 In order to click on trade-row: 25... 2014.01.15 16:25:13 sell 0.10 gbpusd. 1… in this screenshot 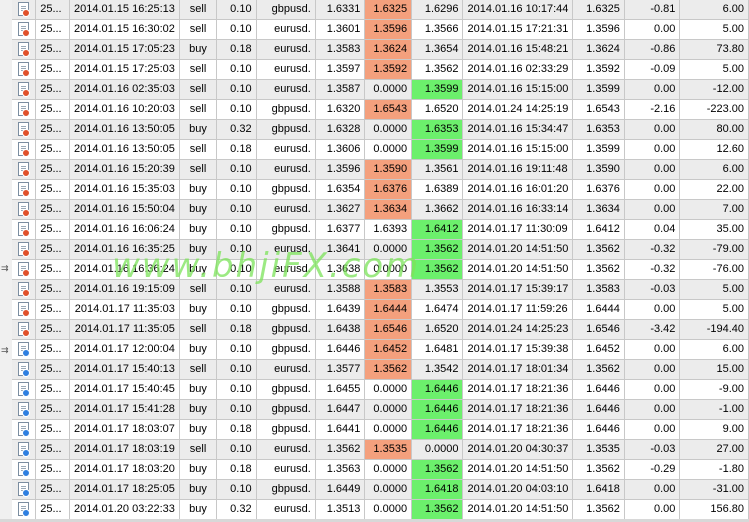, I will do `click(380, 10)`.